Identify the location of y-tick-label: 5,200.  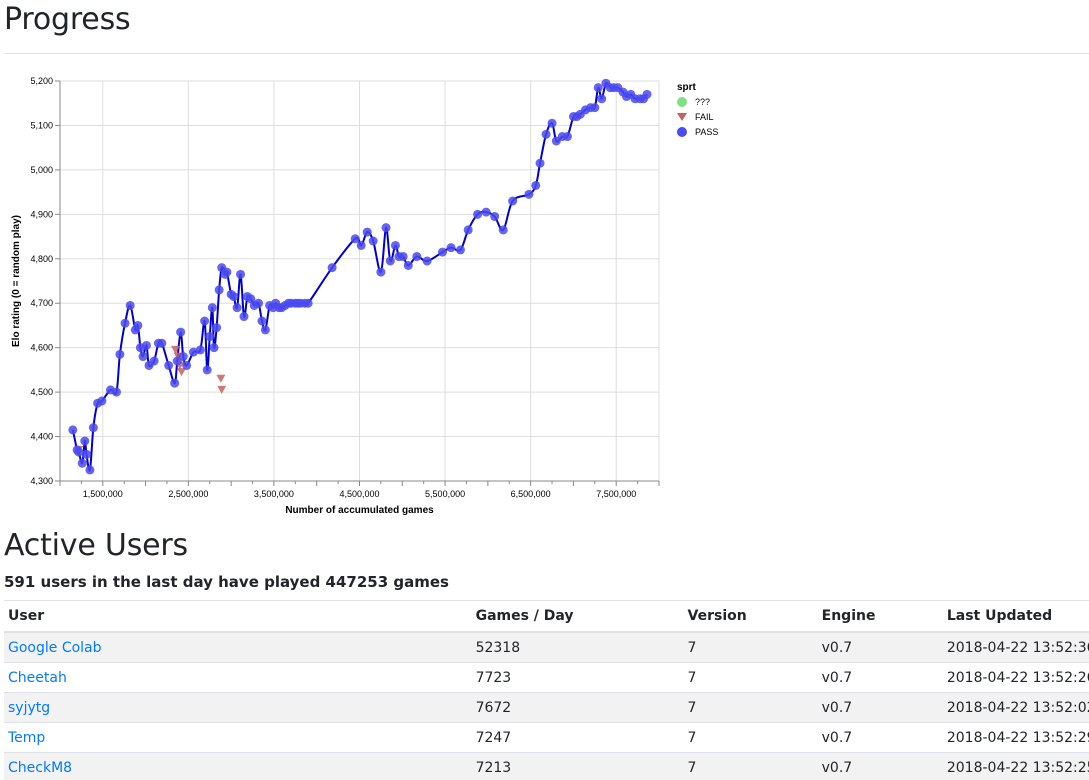
(41, 81).